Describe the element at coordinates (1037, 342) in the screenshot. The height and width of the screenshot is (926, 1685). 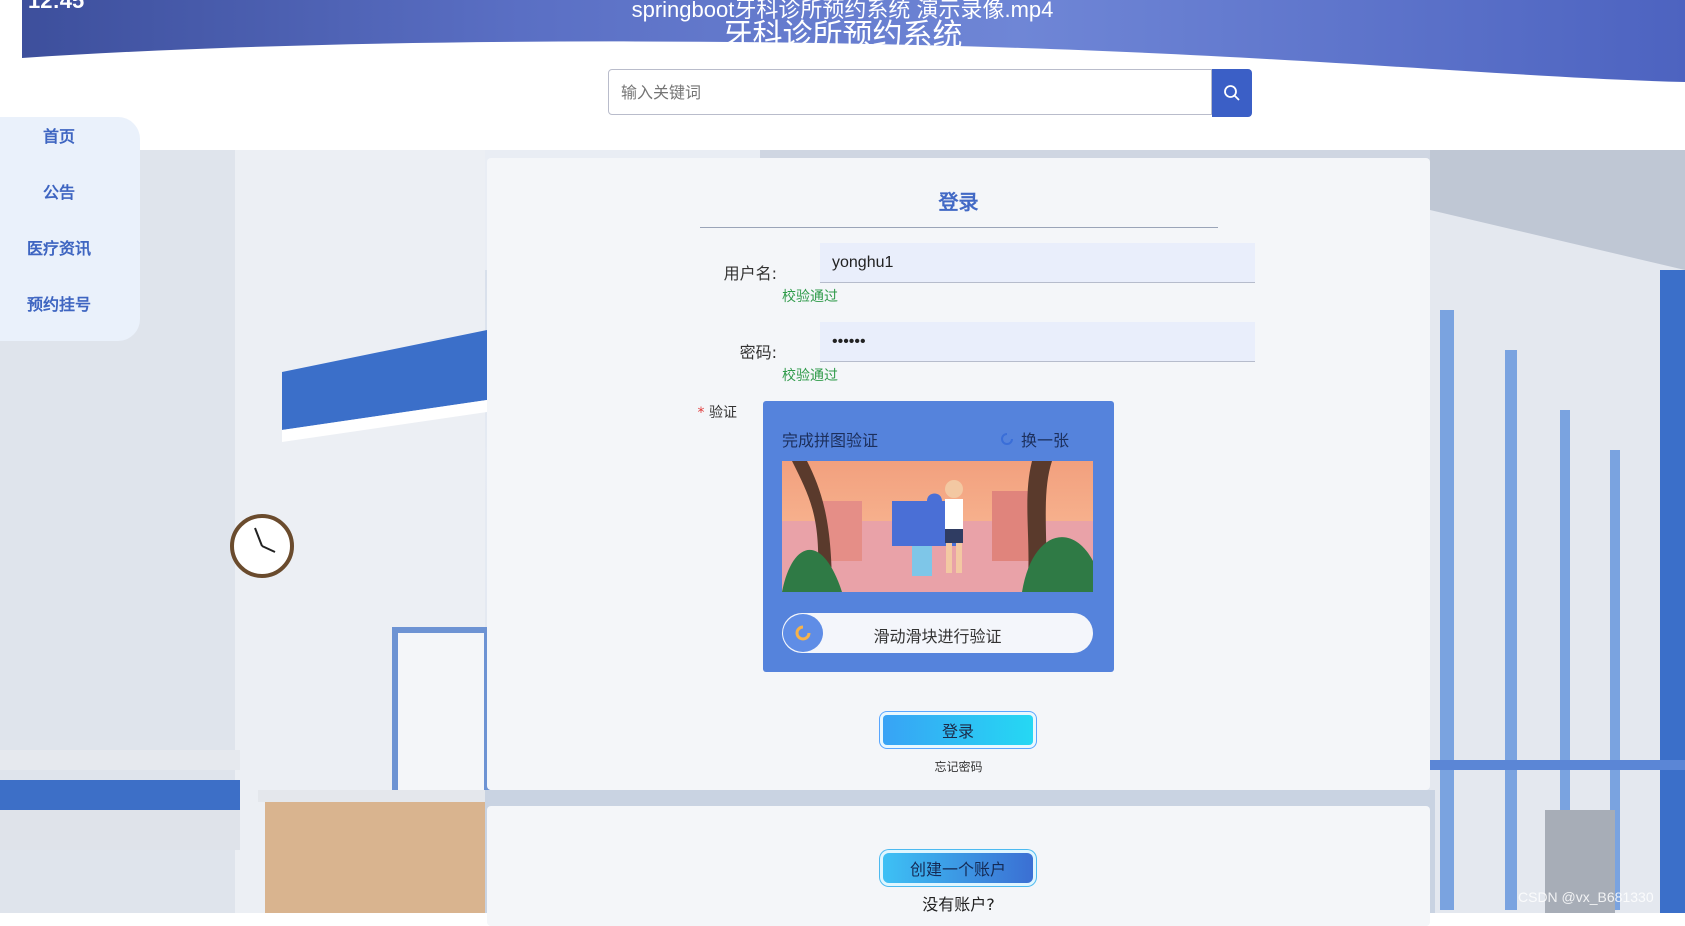
I see `password-field` at that location.